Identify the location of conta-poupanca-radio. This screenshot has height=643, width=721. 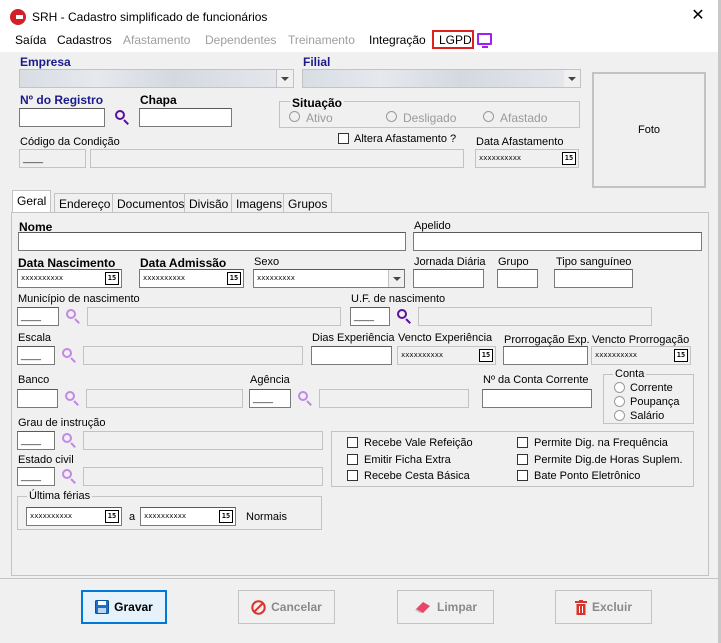
(619, 401).